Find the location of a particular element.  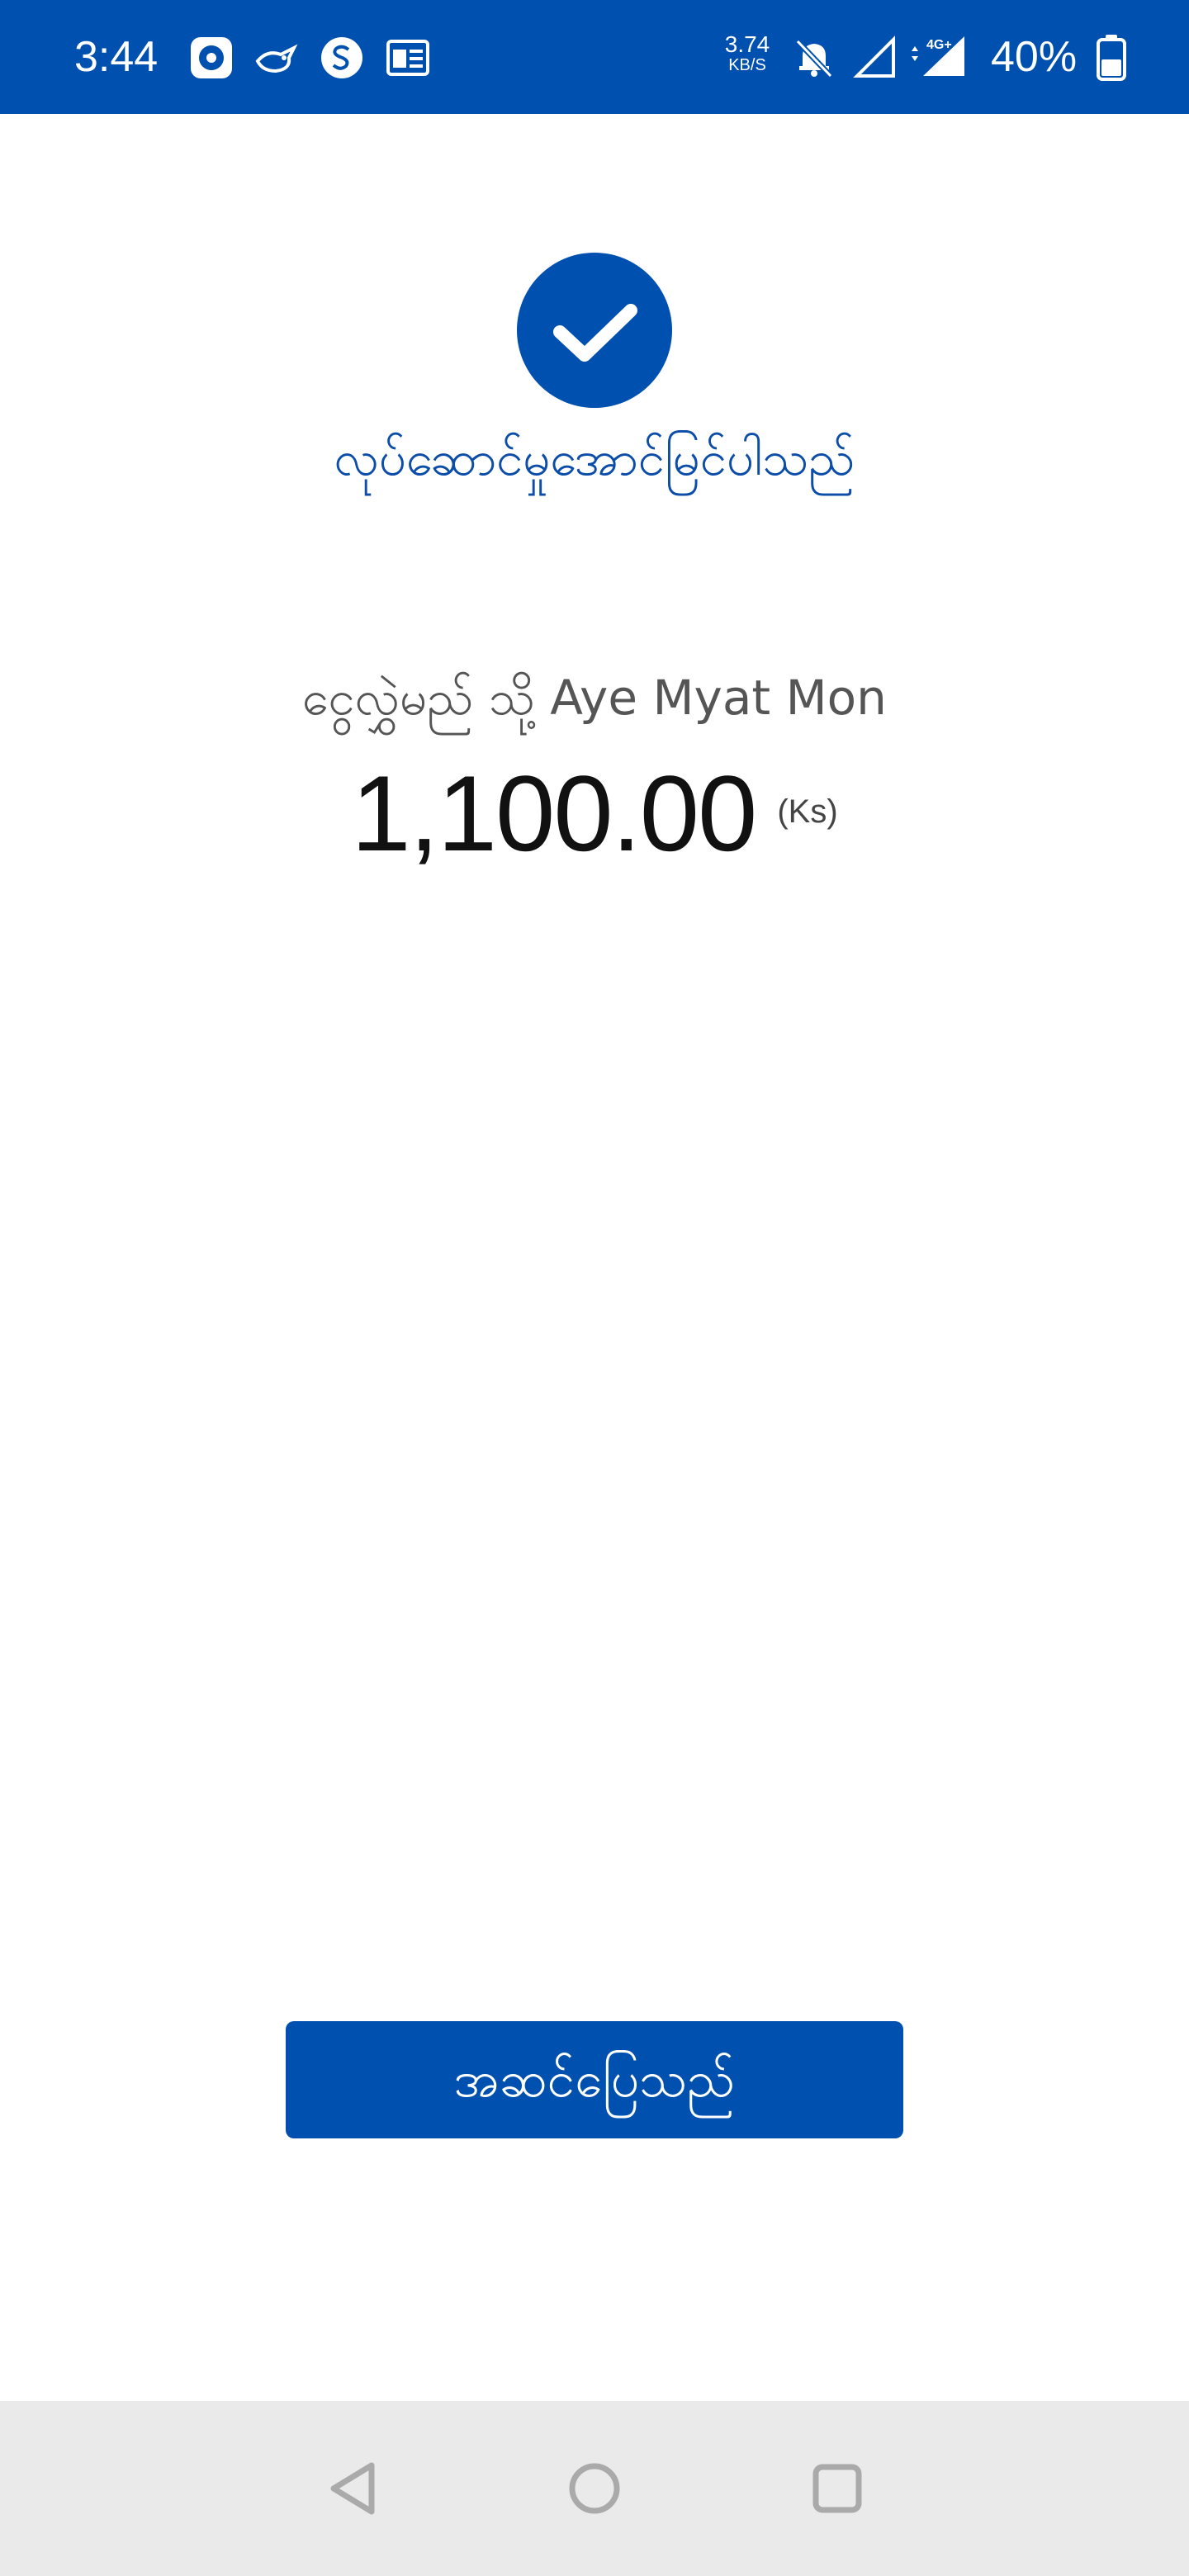

navigation-bar is located at coordinates (594, 2488).